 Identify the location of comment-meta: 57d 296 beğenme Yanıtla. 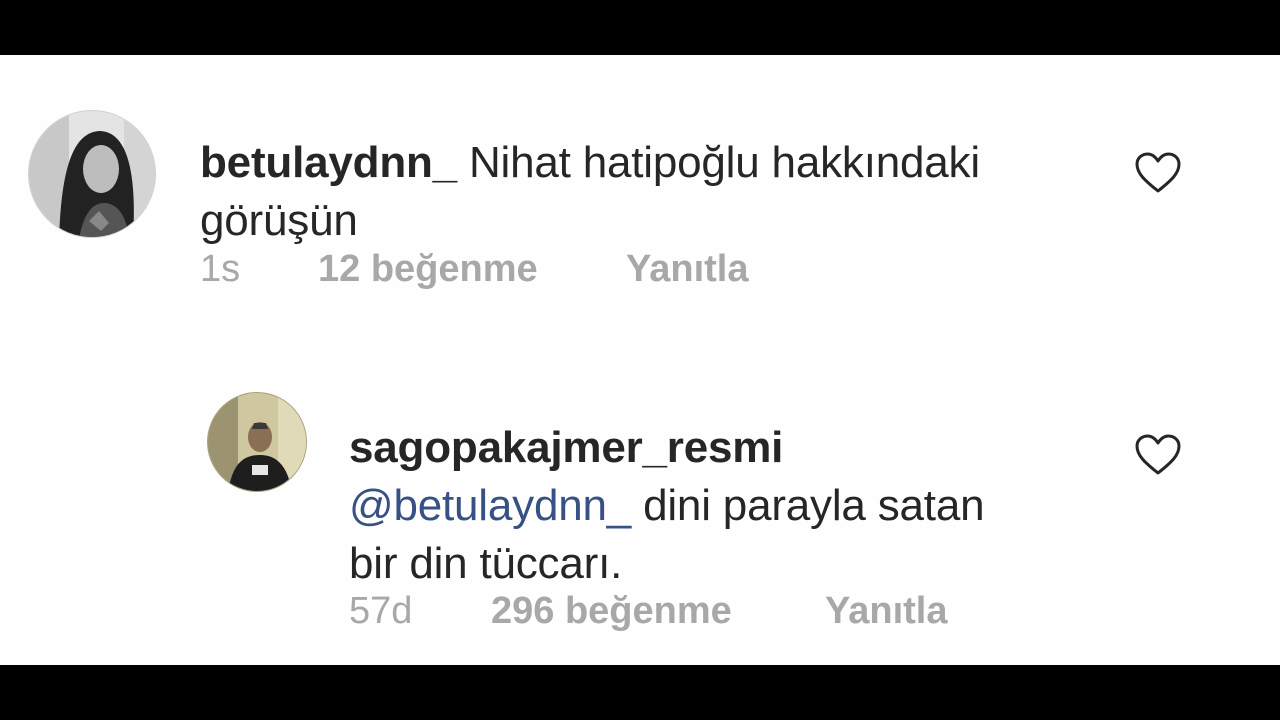
(699, 613).